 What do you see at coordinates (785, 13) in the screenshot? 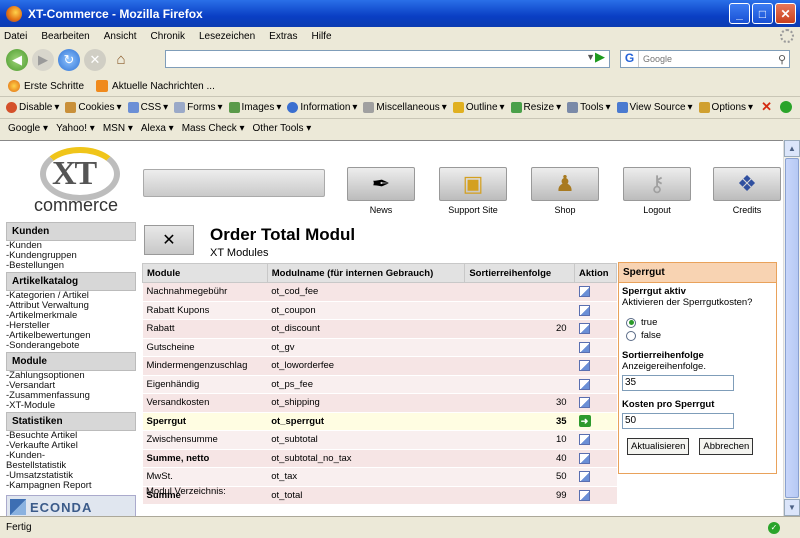
I see `close-button: ✕` at bounding box center [785, 13].